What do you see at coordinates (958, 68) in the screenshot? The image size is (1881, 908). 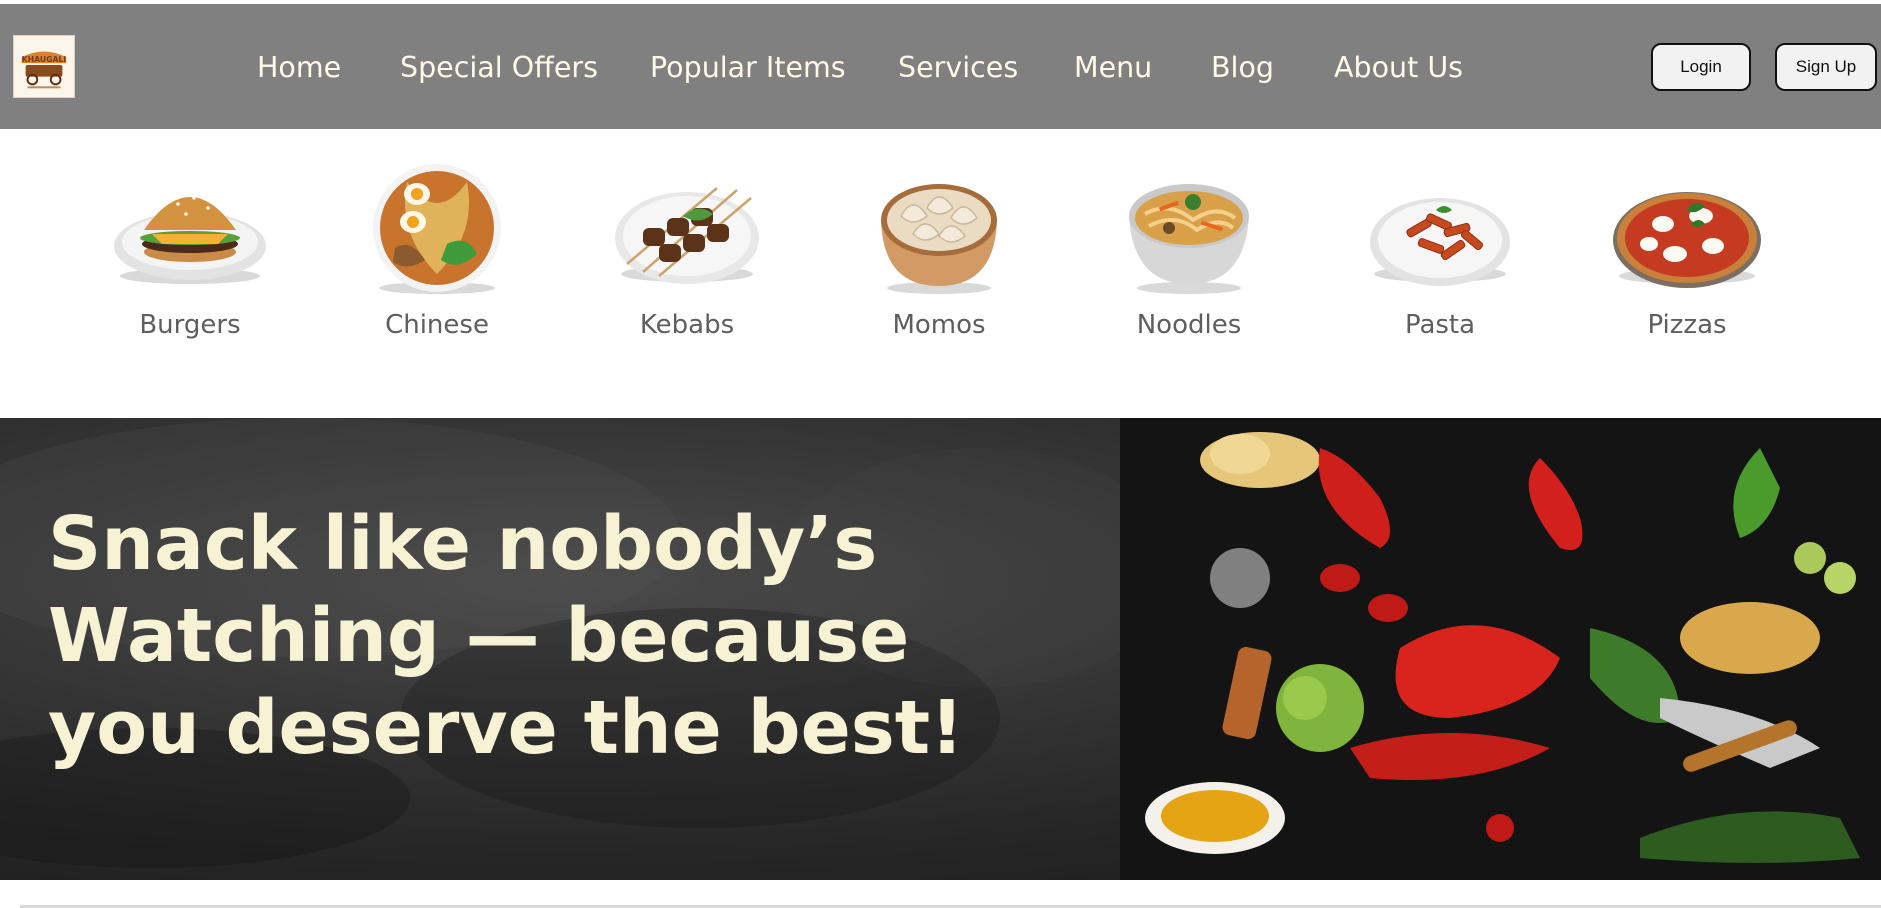 I see `nav-services: Services` at bounding box center [958, 68].